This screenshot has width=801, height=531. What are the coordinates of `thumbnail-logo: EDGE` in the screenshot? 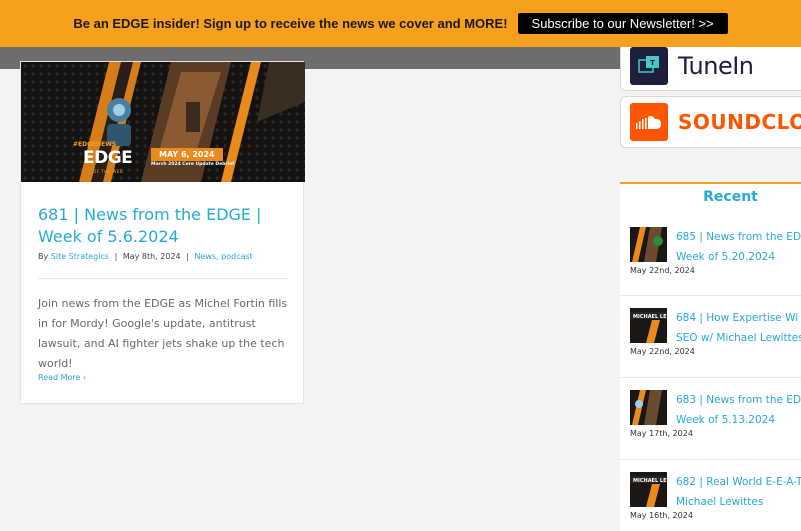 It's located at (108, 158).